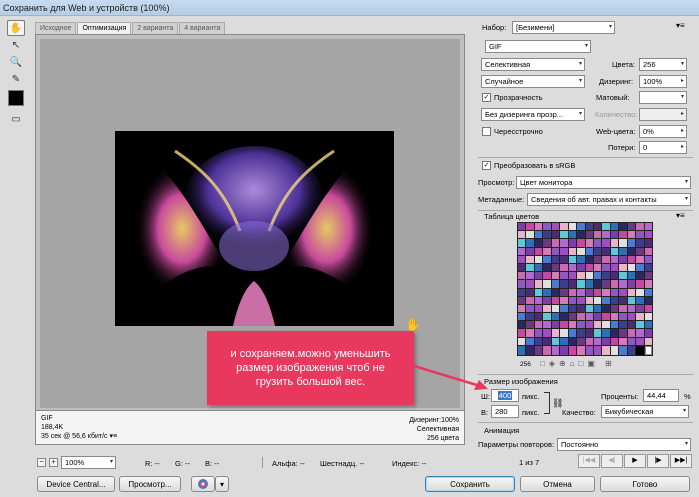  I want to click on srgb-checkbox: ✓, so click(486, 165).